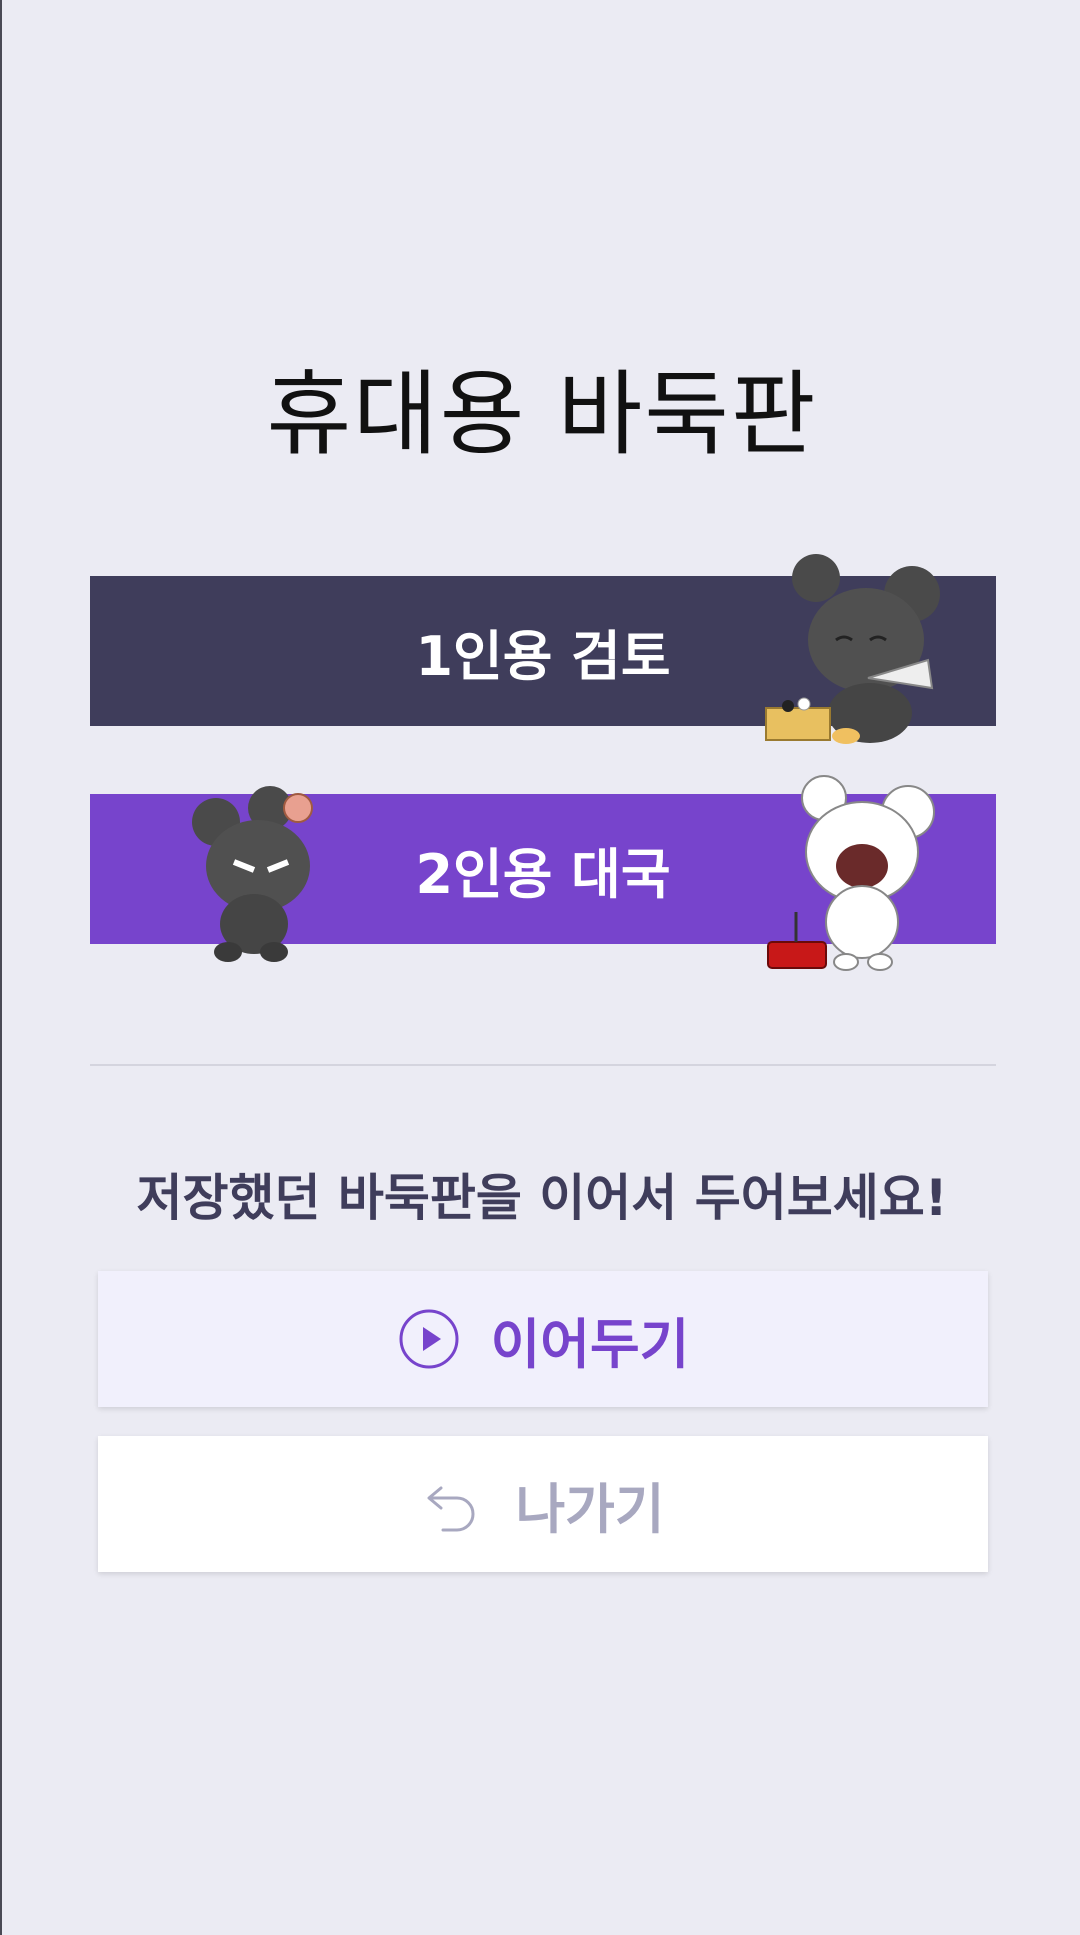 This screenshot has width=1080, height=1935. Describe the element at coordinates (542, 1198) in the screenshot. I see `resume-message: 저장했던 바둑판을 이어서 두어보세요!` at that location.